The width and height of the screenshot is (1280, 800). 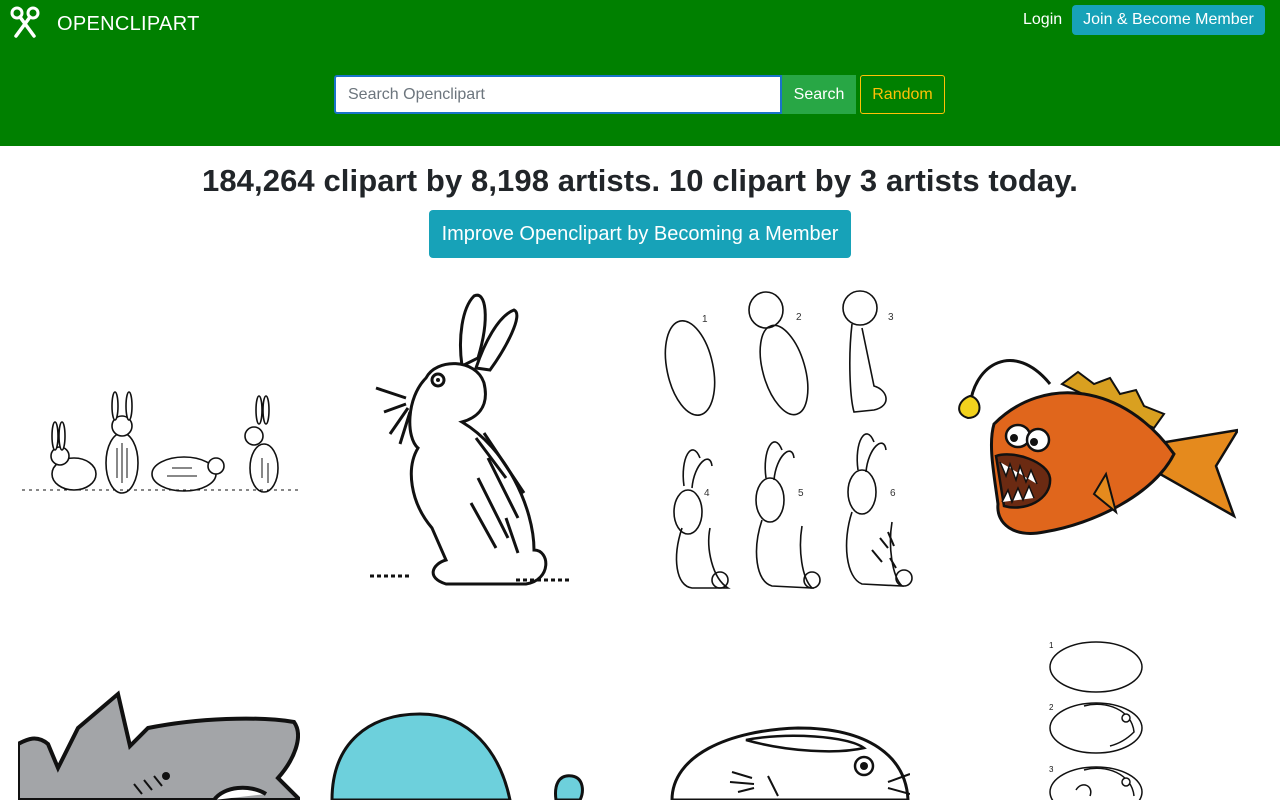 I want to click on sleeping-rabbit-clipart, so click(x=789, y=763).